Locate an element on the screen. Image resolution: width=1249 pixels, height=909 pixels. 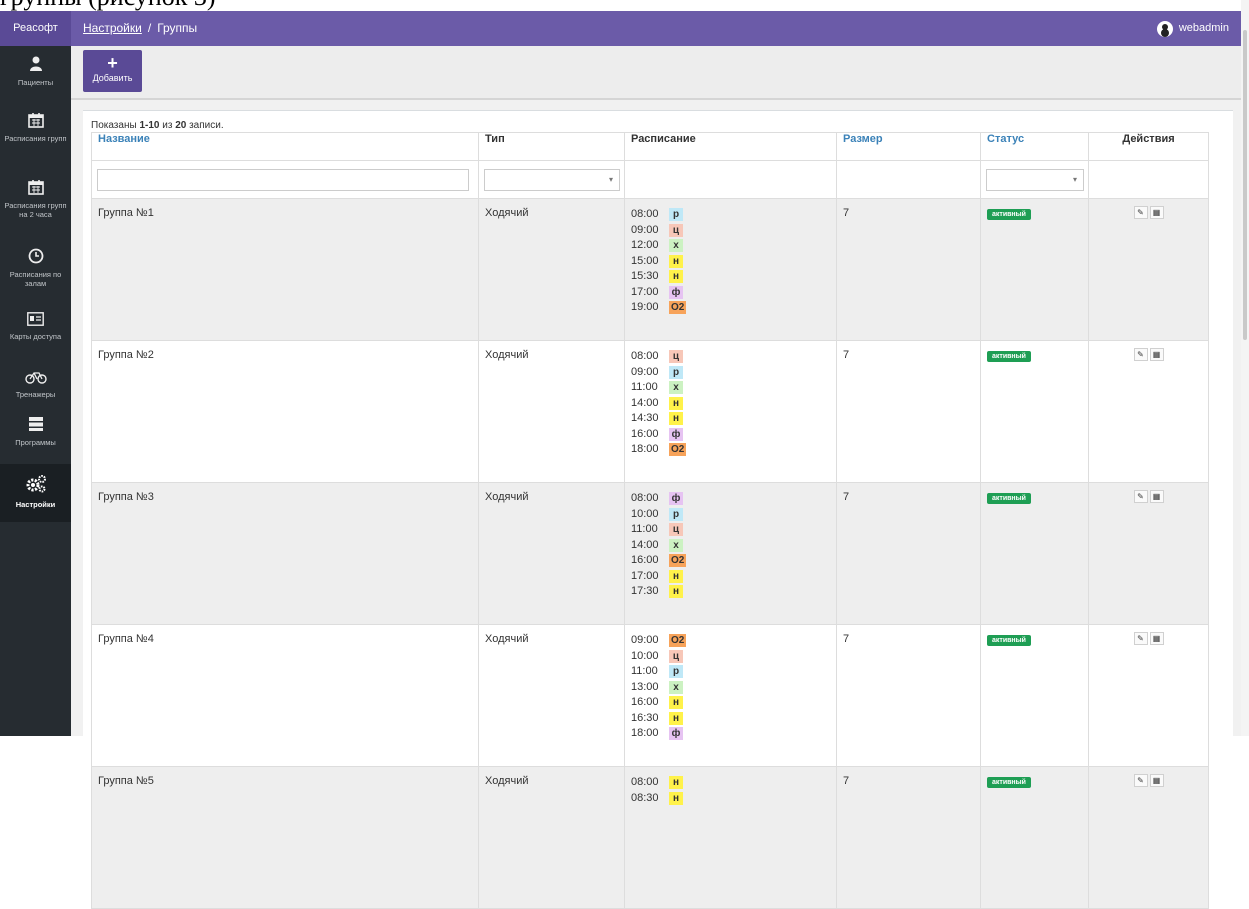
group-name: Группа №4 is located at coordinates (285, 695).